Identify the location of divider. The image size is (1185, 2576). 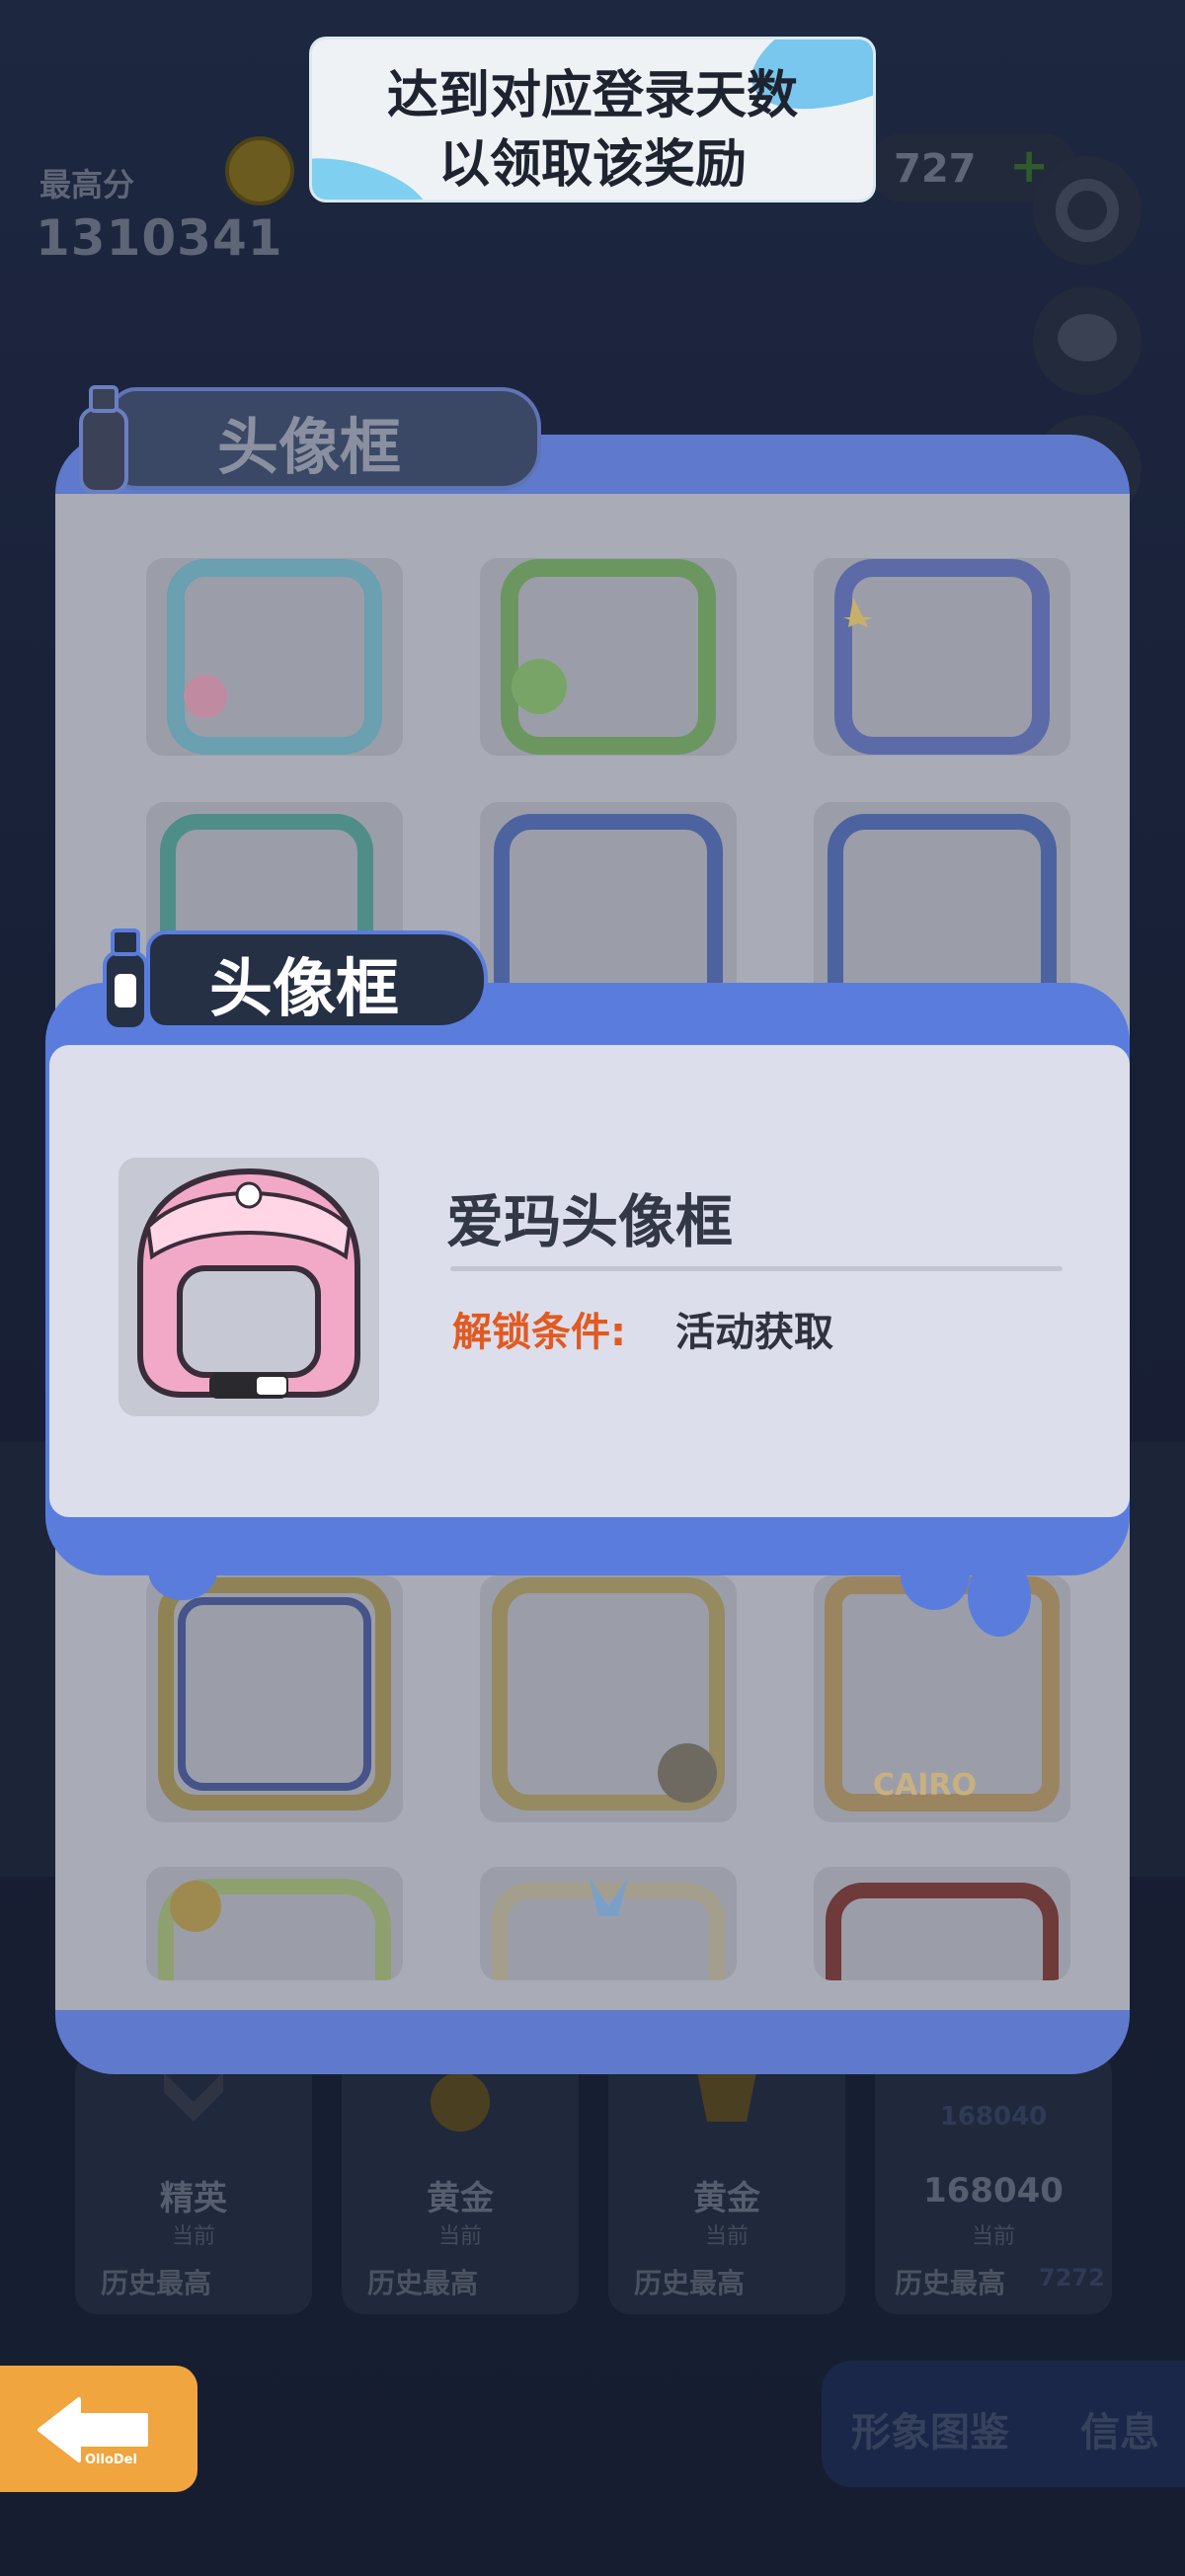
(757, 1268).